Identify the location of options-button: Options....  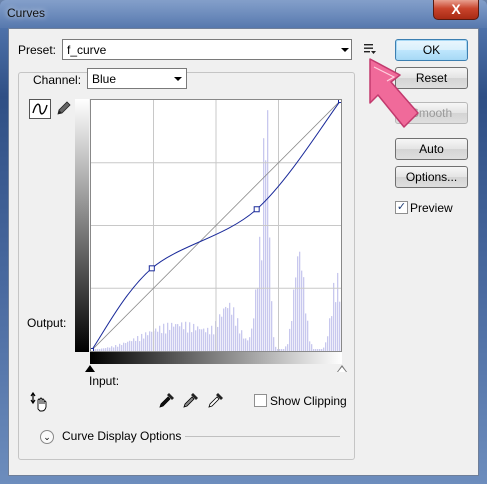
(431, 177).